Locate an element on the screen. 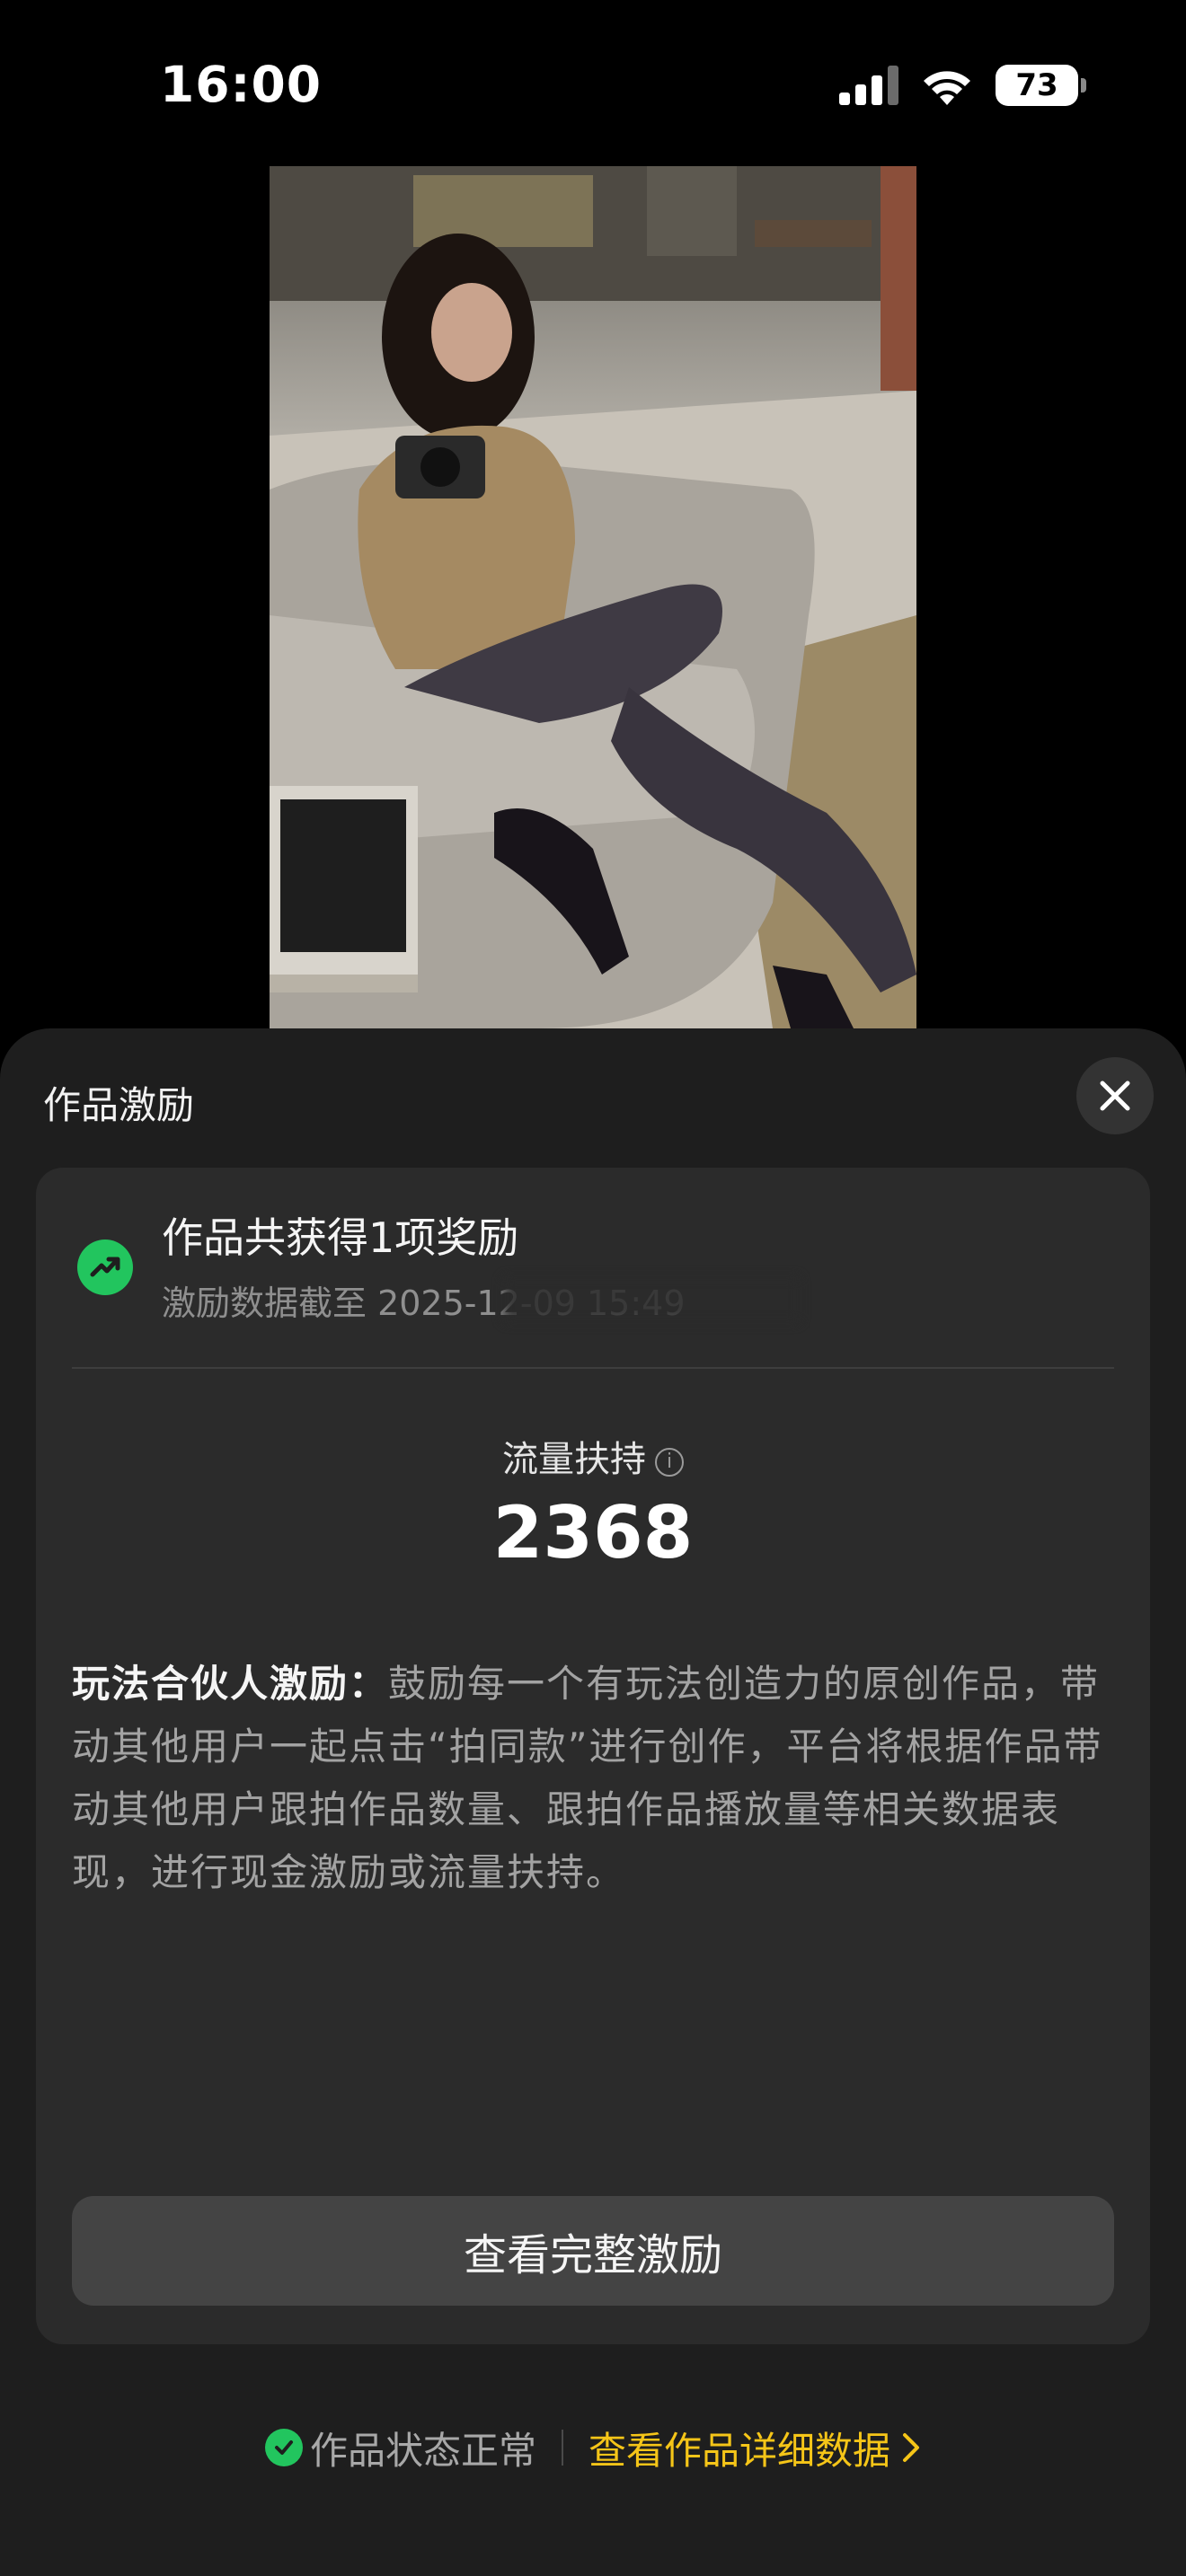 Image resolution: width=1186 pixels, height=2576 pixels. status-bar: 16:00 73 is located at coordinates (593, 85).